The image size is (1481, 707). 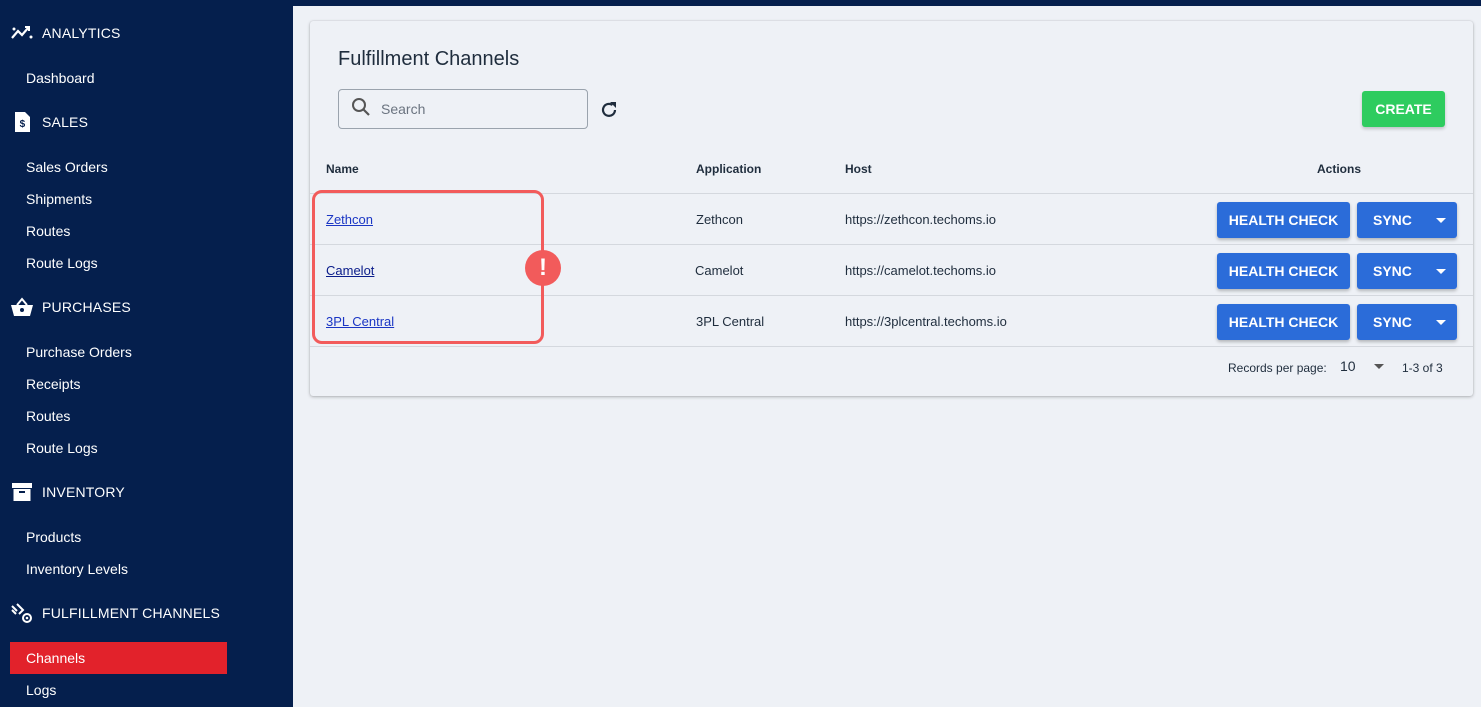 What do you see at coordinates (481, 109) in the screenshot?
I see `search-input` at bounding box center [481, 109].